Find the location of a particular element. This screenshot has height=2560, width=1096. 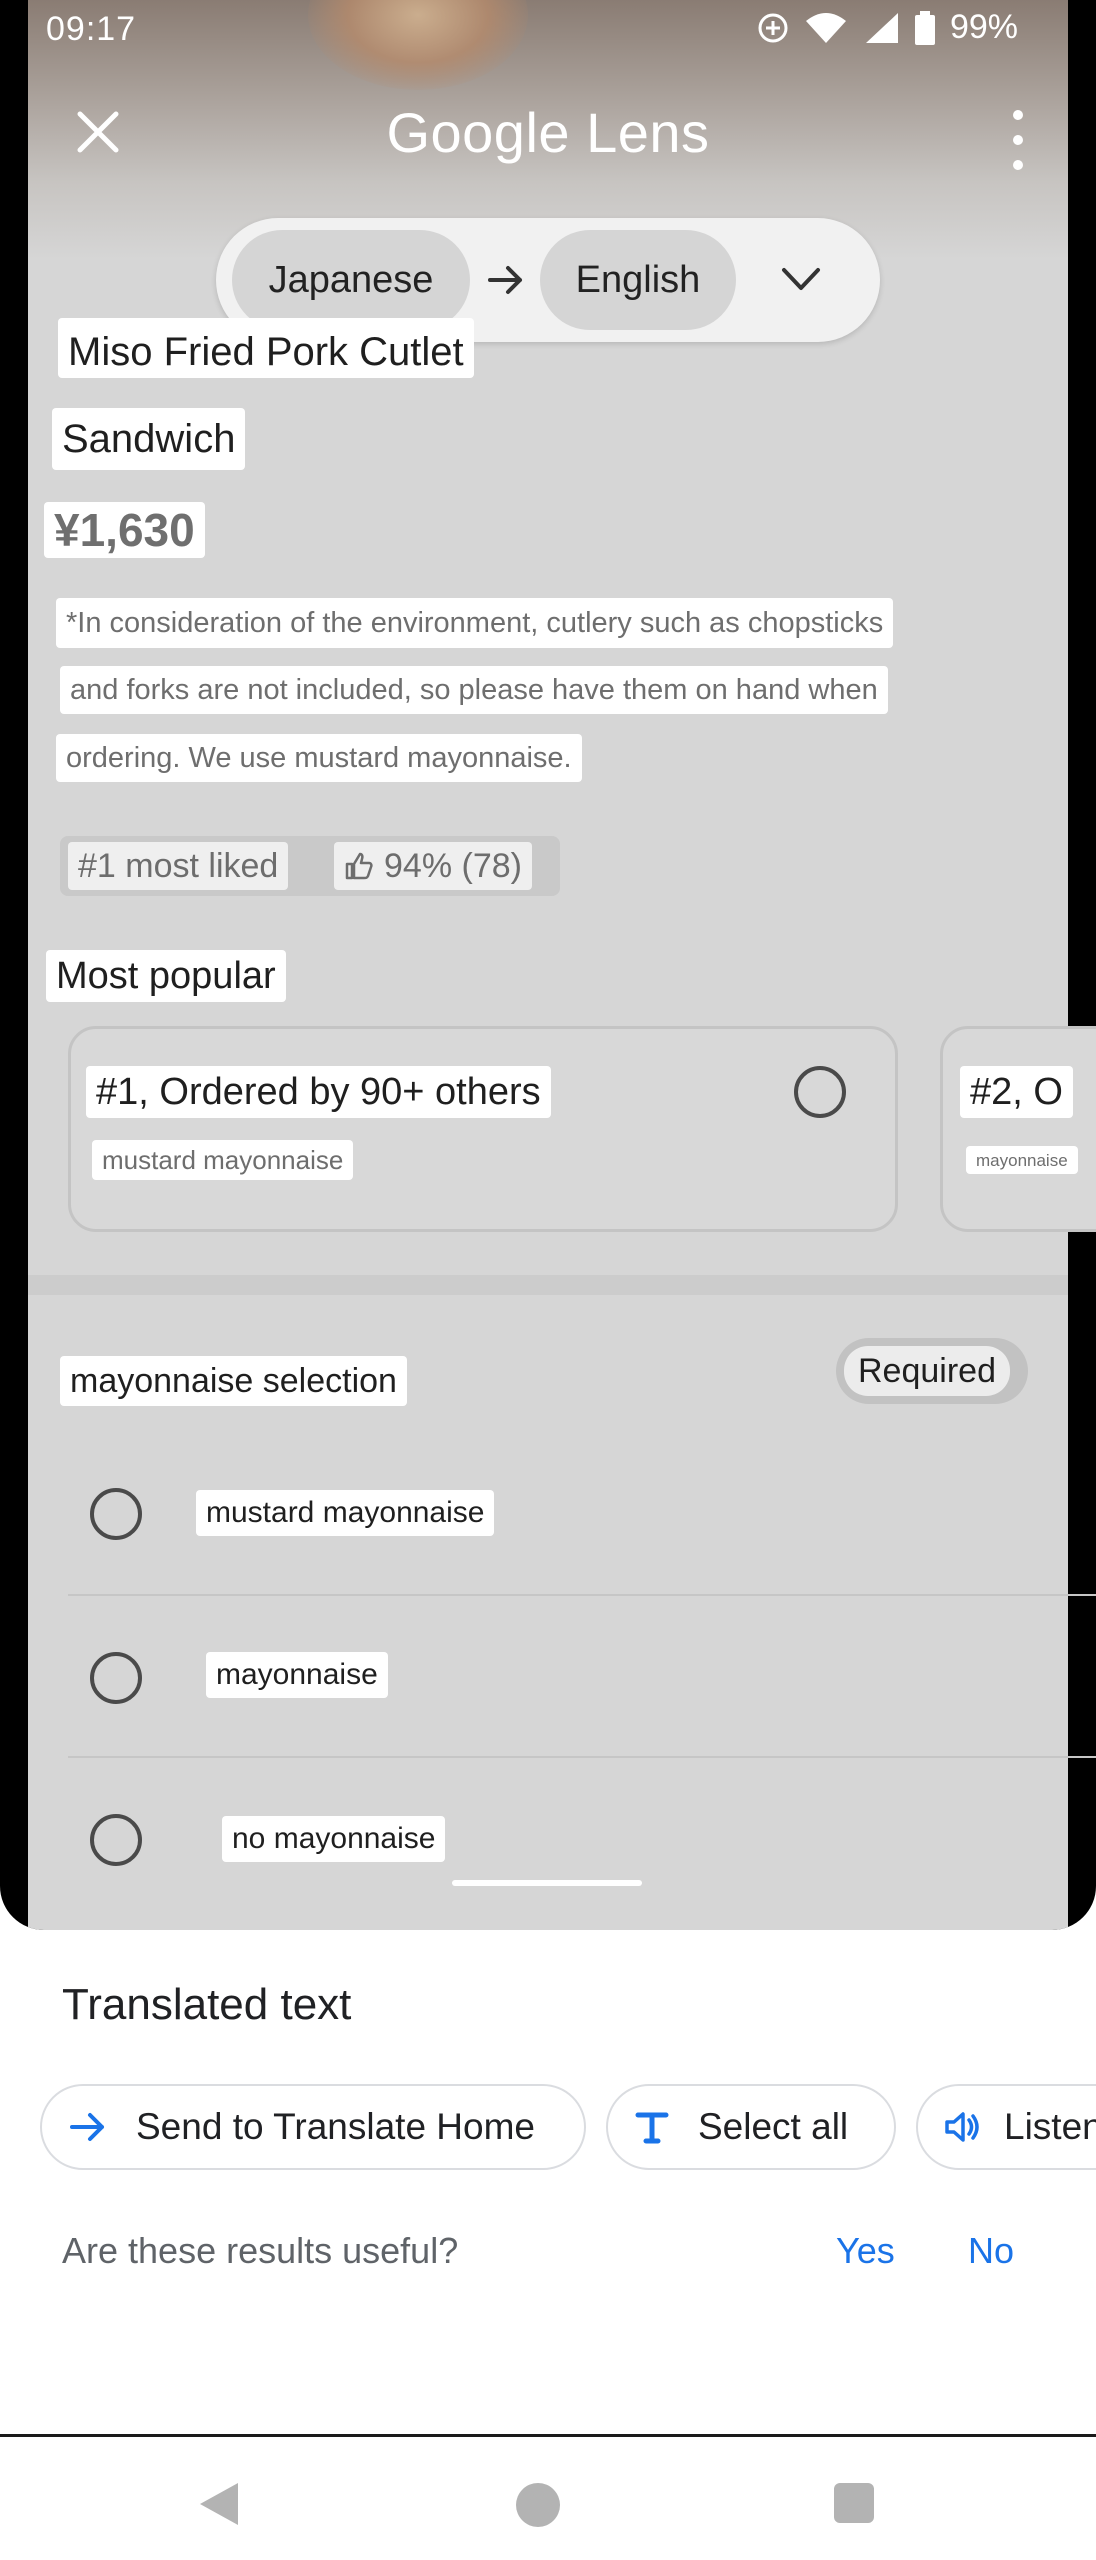

sheet-drag-handle is located at coordinates (547, 1883).